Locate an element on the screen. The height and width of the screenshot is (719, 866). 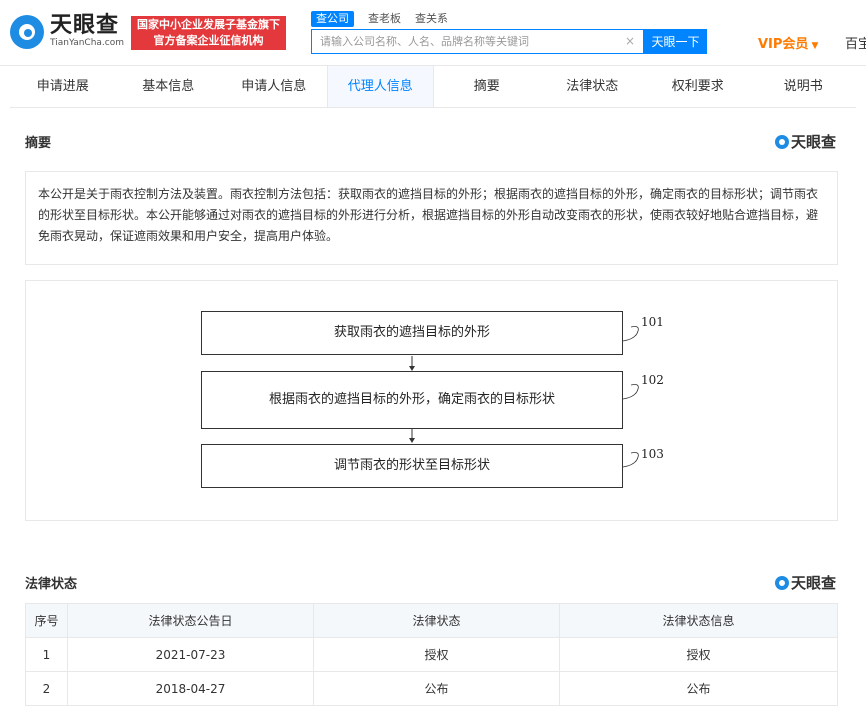
legal-brand-watermark: 天眼查 is located at coordinates (805, 582).